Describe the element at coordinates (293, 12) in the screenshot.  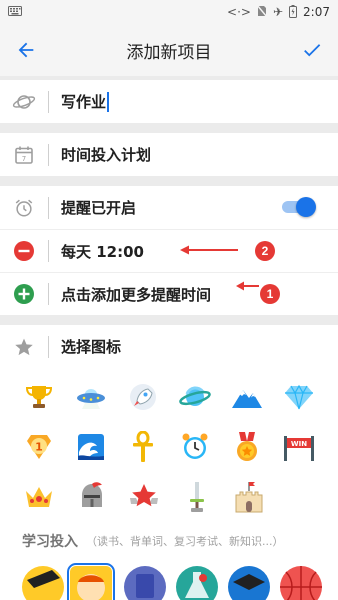
I see `battery-icon` at that location.